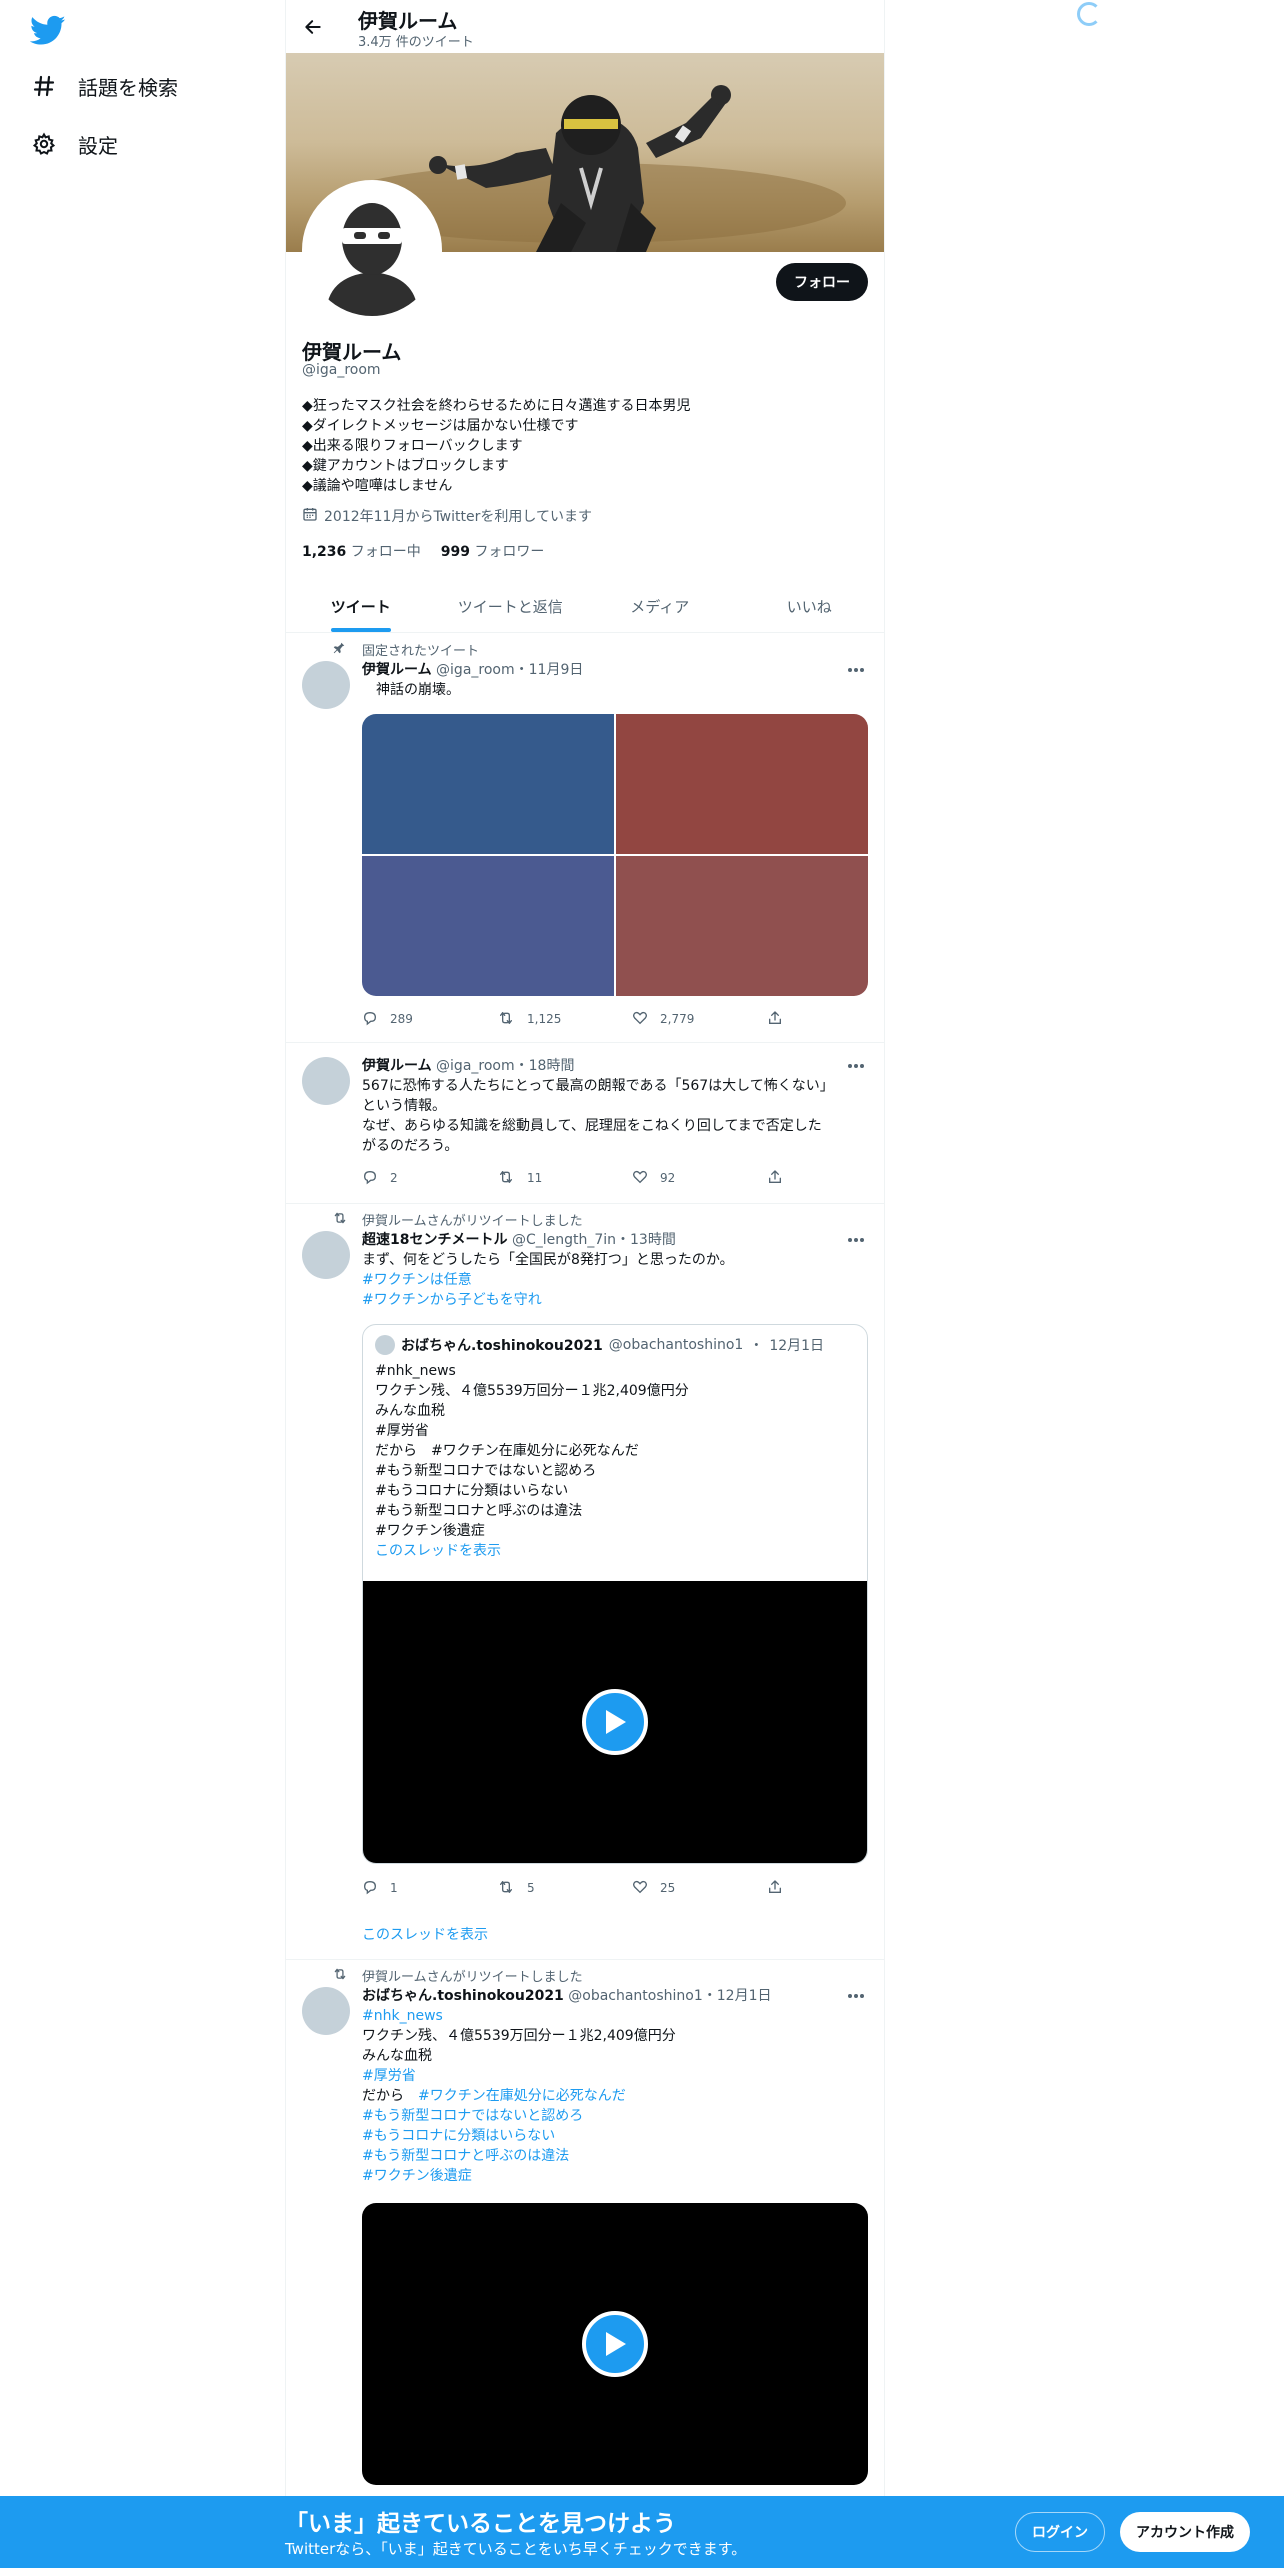  Describe the element at coordinates (511, 606) in the screenshot. I see `tab-tweets-and-replies: ツイートと返信` at that location.